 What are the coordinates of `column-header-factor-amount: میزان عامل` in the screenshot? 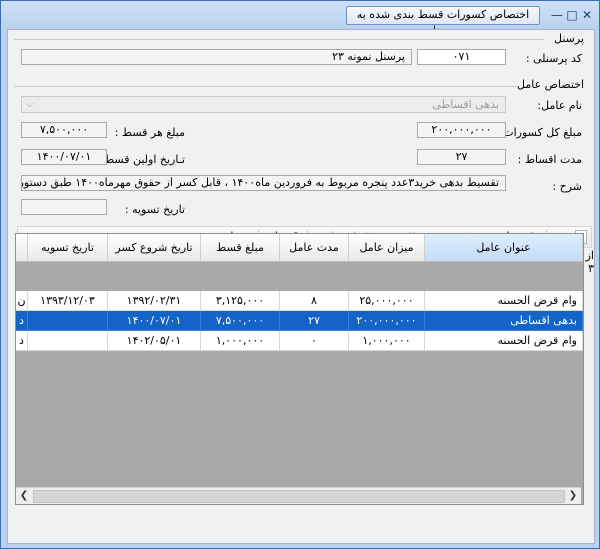 It's located at (387, 248).